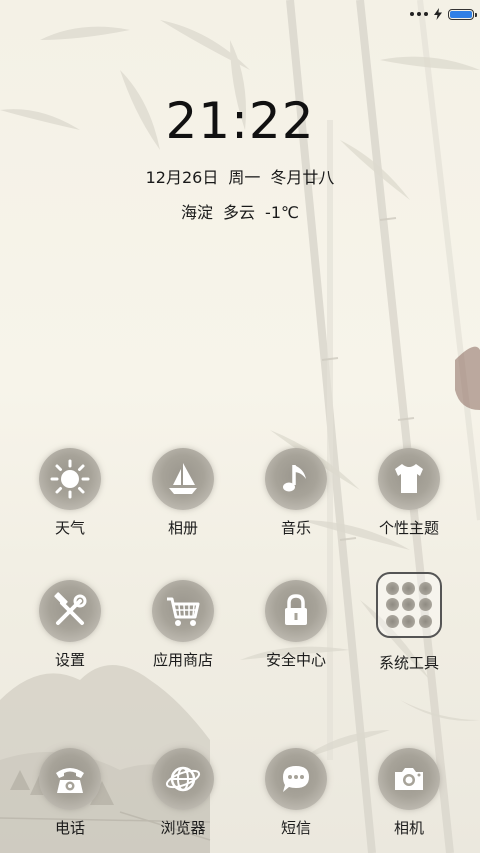  I want to click on date: 12月26日, so click(182, 177).